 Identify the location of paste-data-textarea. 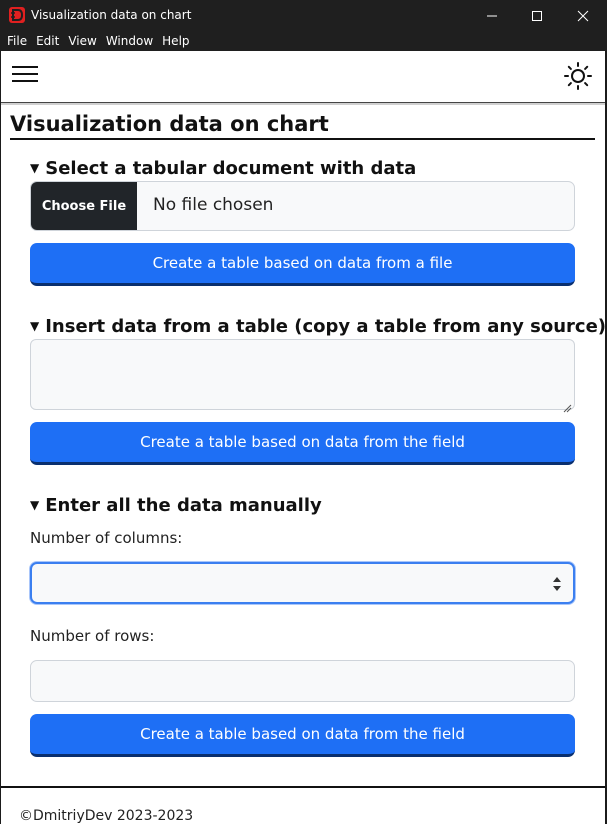
(302, 376).